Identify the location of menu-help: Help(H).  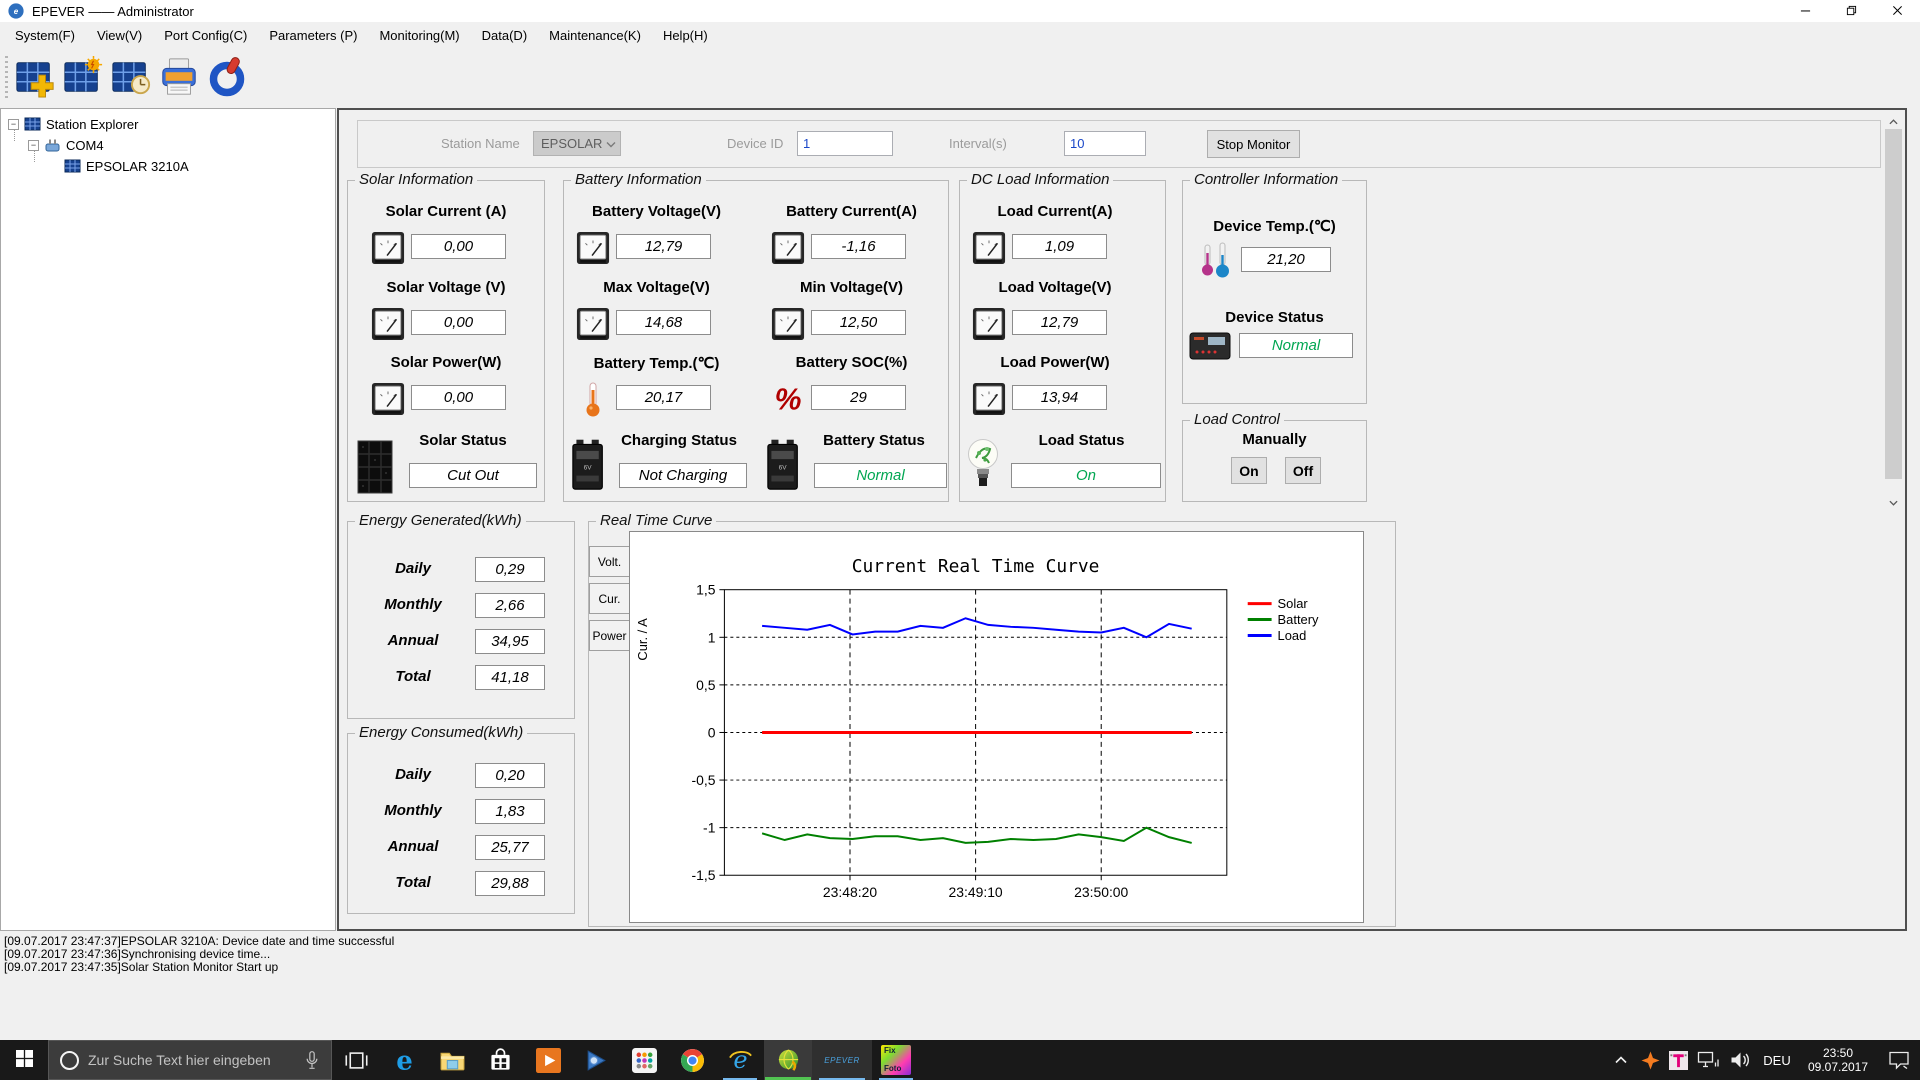
(685, 35).